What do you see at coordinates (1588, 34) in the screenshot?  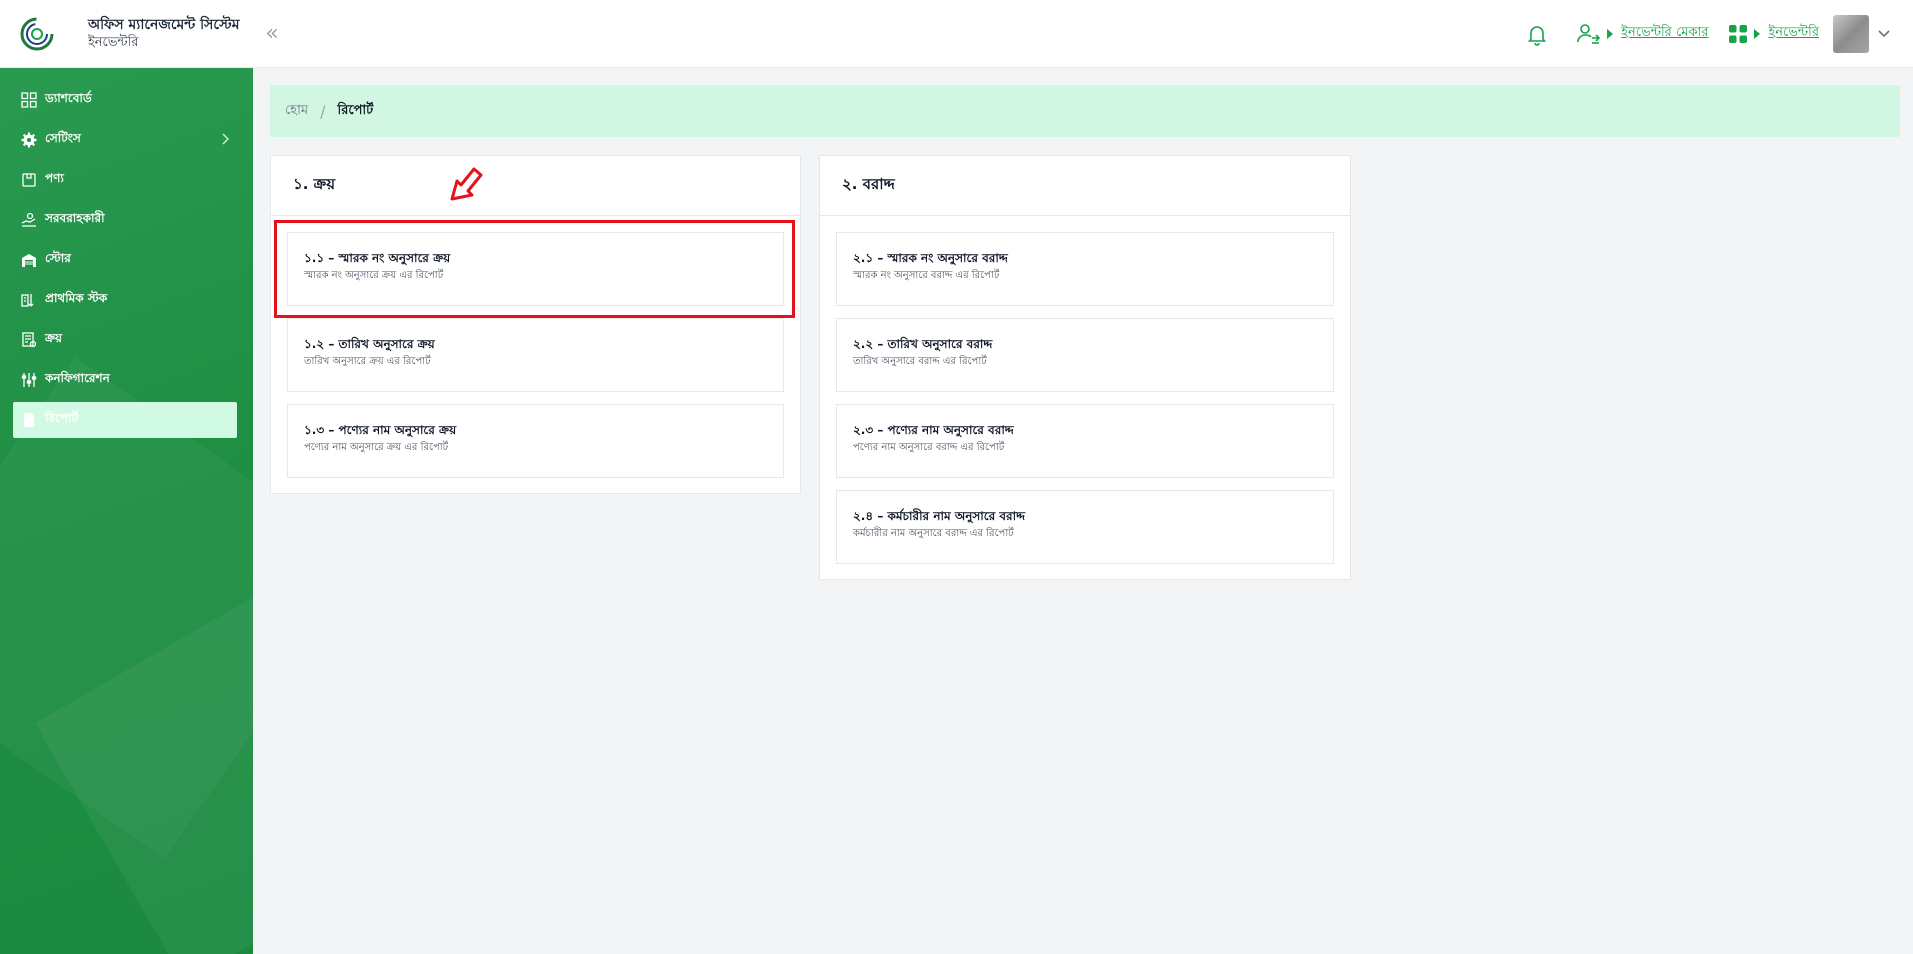 I see `user-switch-icon` at bounding box center [1588, 34].